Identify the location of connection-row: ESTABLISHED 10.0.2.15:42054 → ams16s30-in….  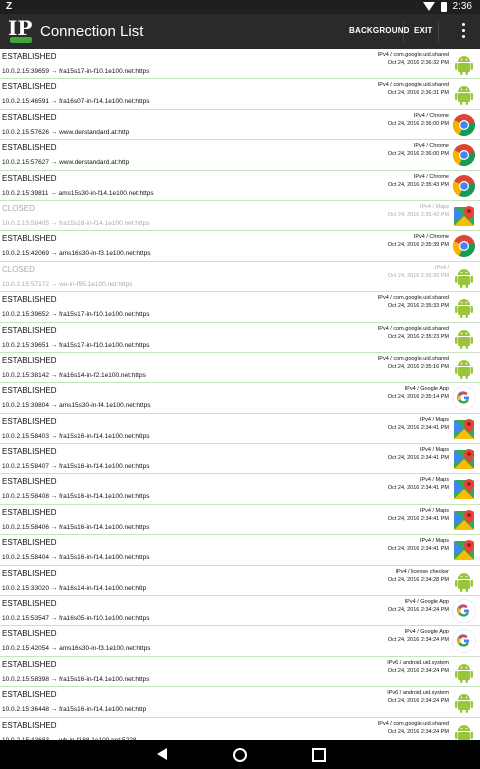
(240, 641).